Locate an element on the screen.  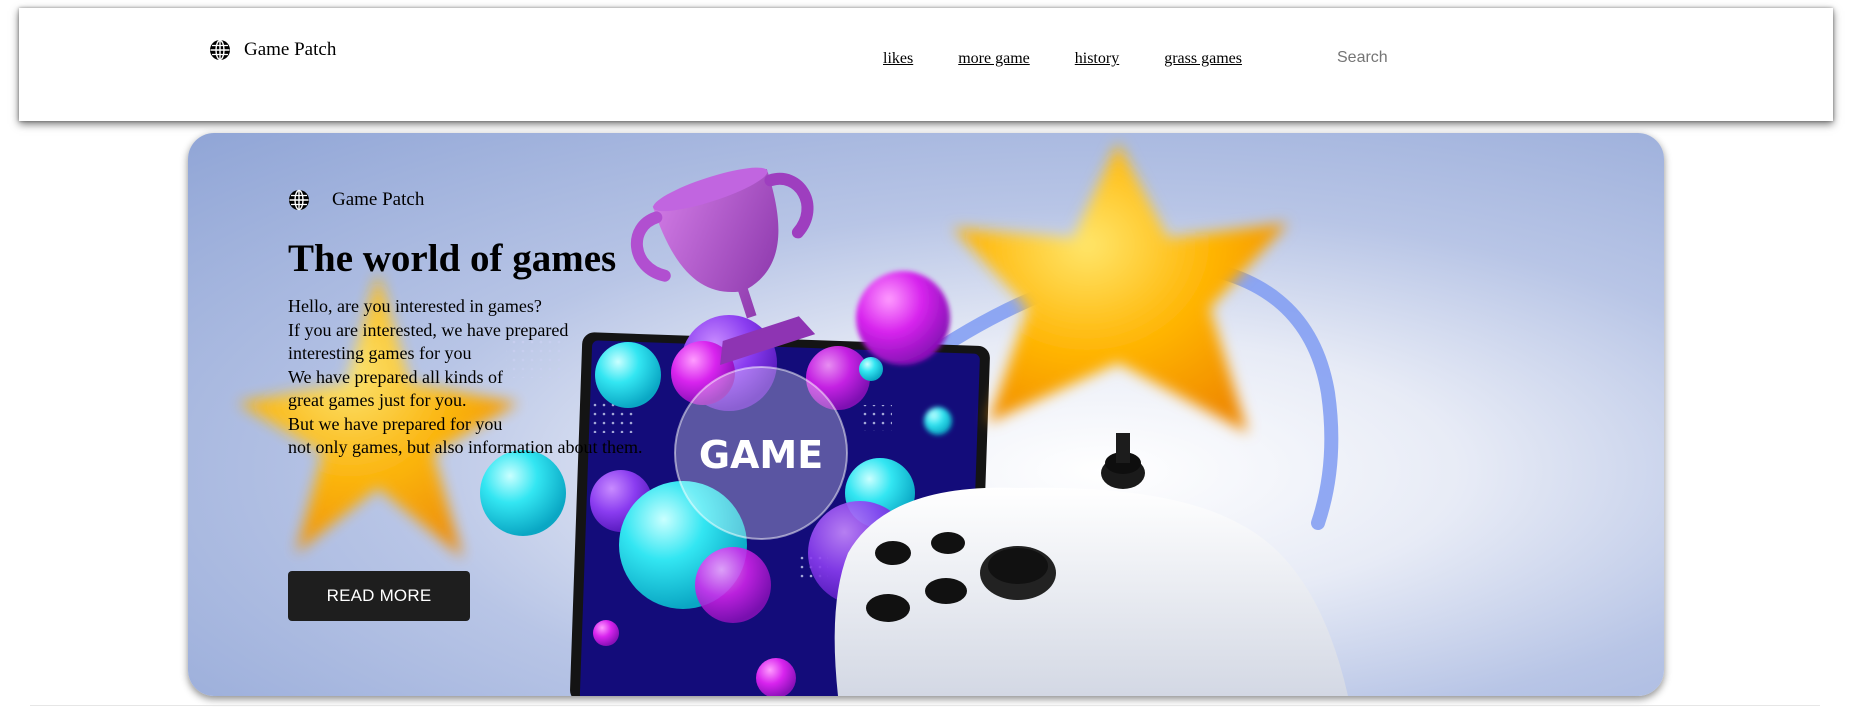
nav-links: likes more game history grass games is located at coordinates (1085, 59).